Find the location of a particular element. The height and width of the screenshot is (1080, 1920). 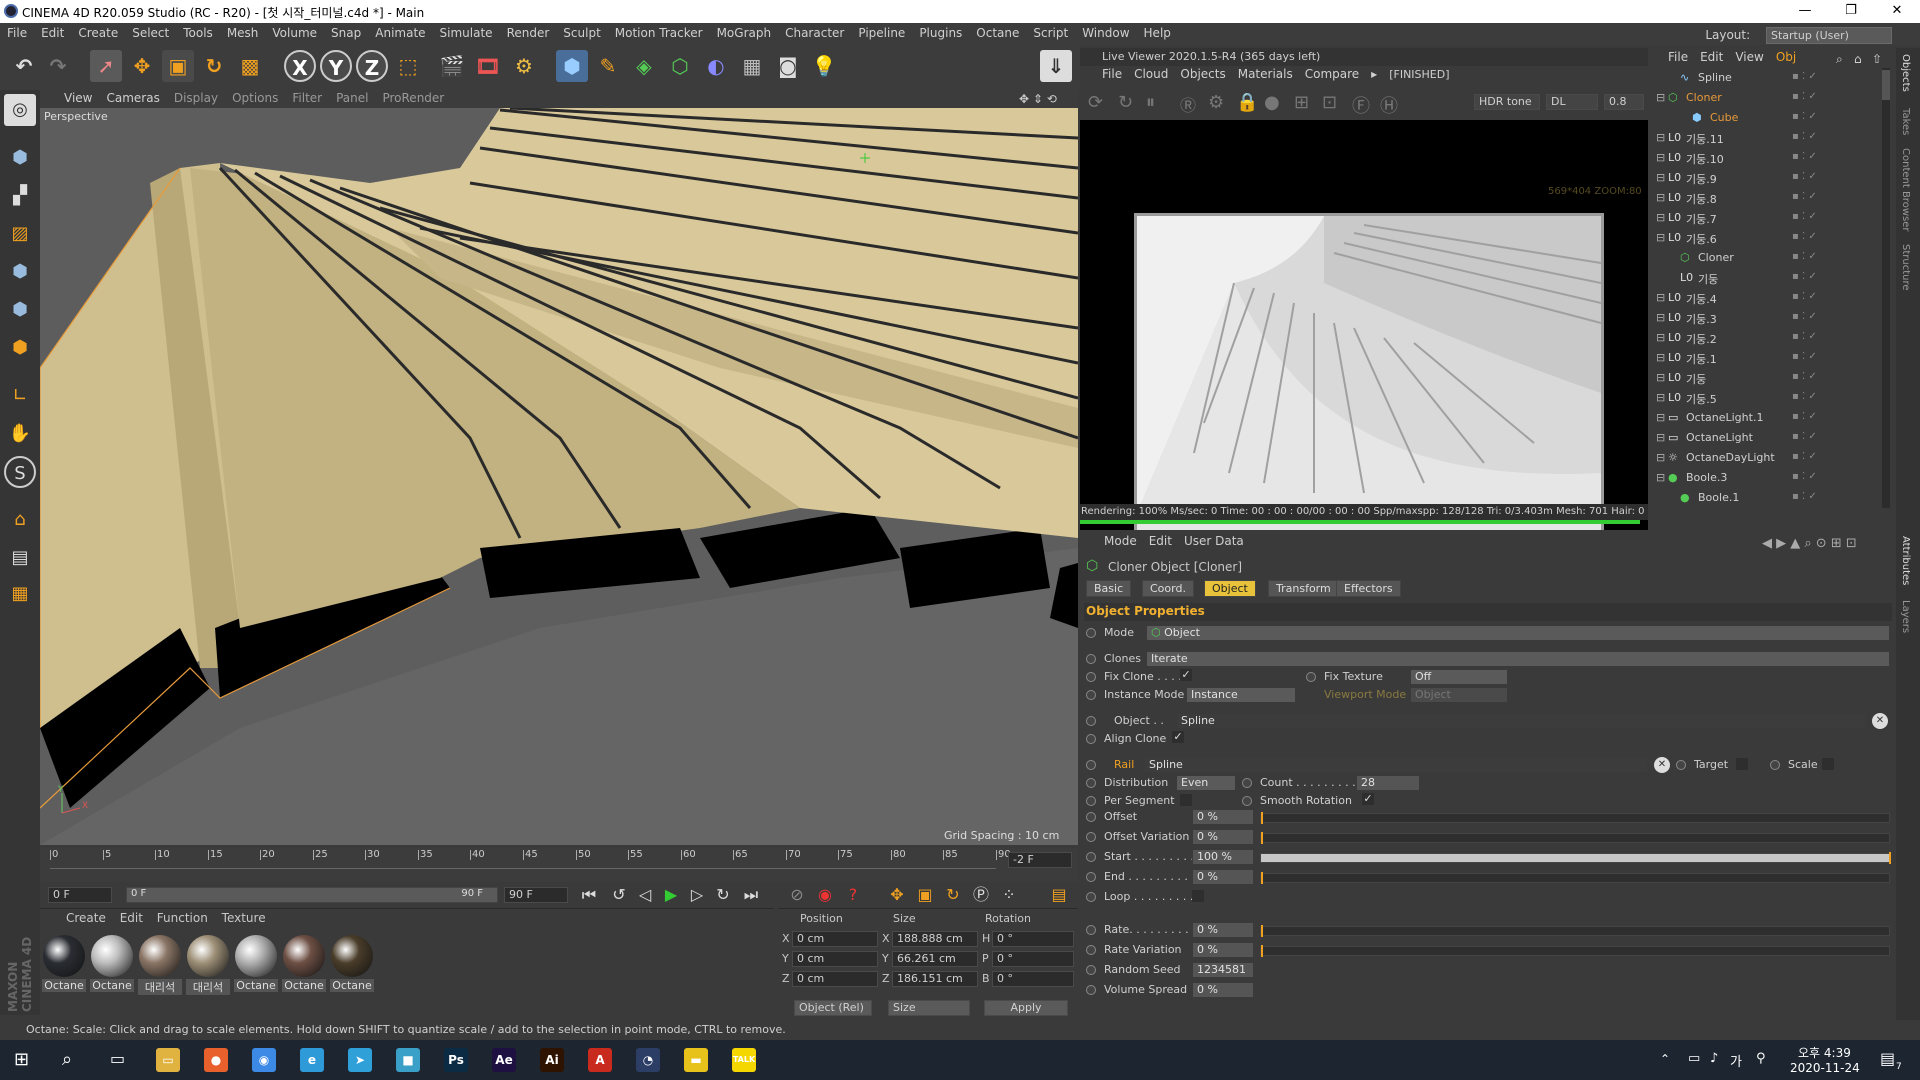

coord-rotation-field: 0 ° is located at coordinates (1033, 979).